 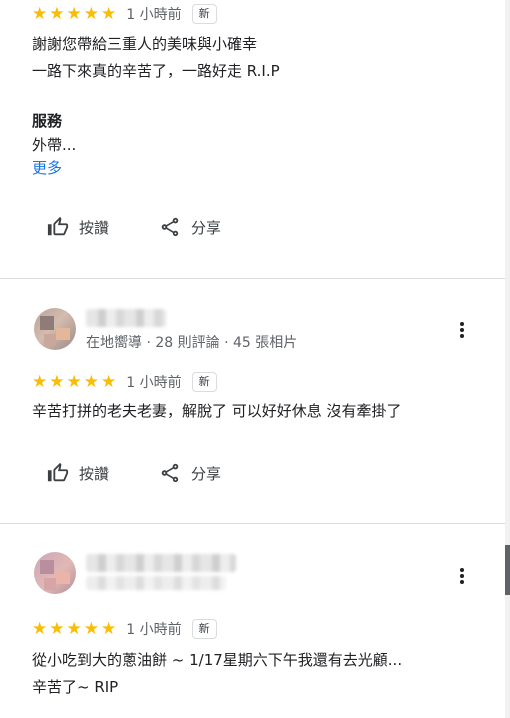 What do you see at coordinates (47, 121) in the screenshot?
I see `service-title: 服務` at bounding box center [47, 121].